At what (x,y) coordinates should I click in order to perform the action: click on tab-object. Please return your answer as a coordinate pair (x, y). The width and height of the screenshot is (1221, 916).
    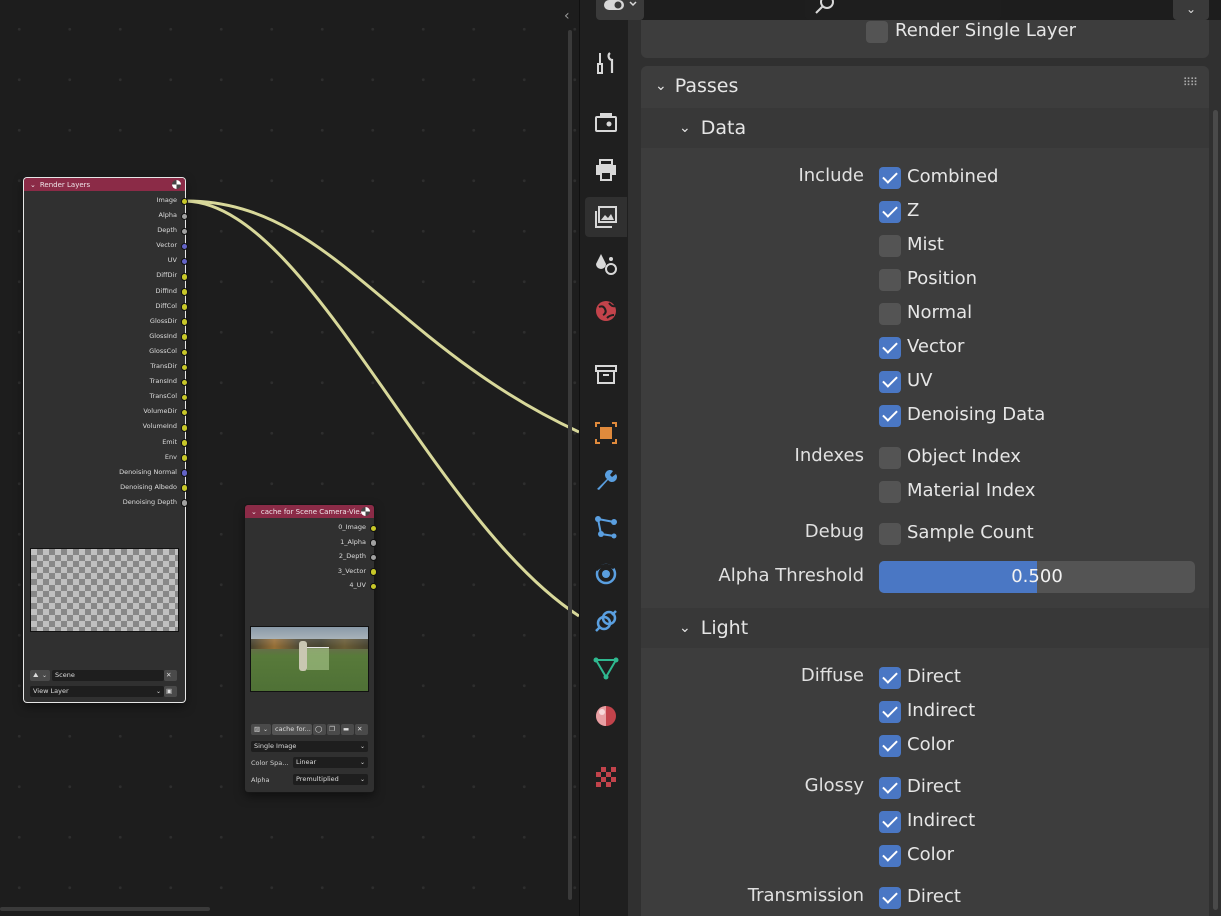
    Looking at the image, I should click on (606, 433).